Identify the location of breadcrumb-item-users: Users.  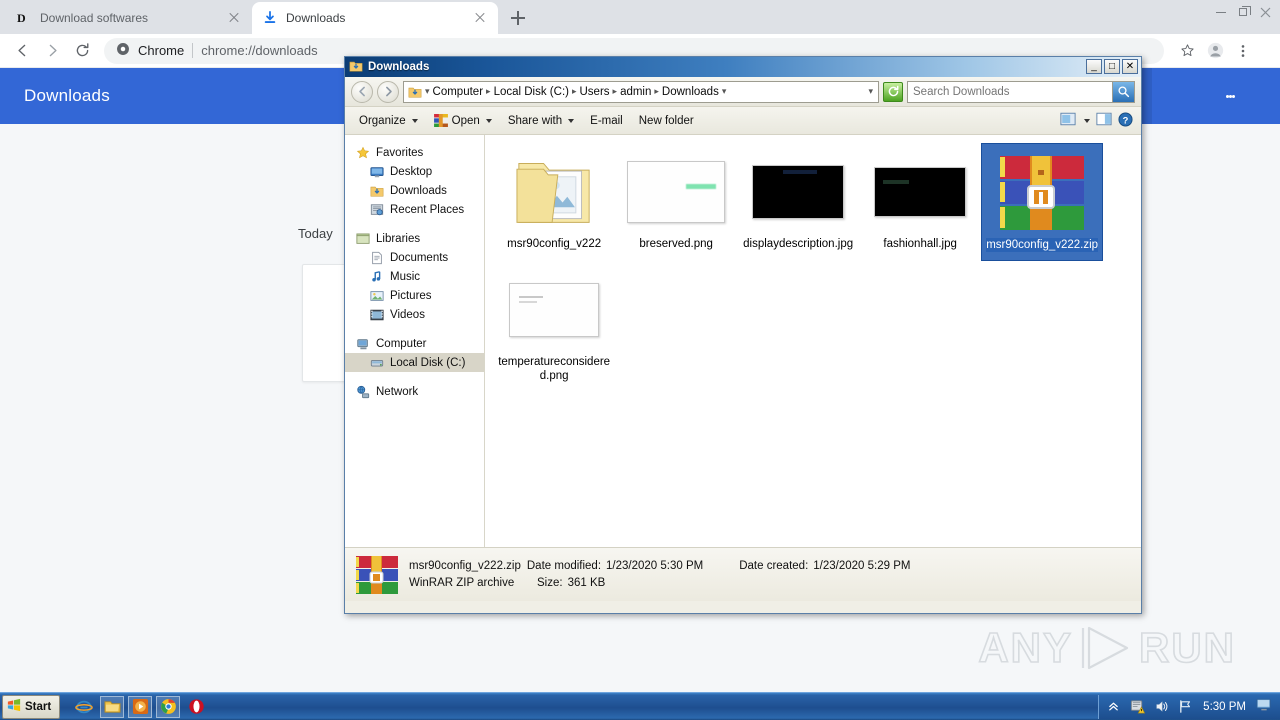
(595, 92).